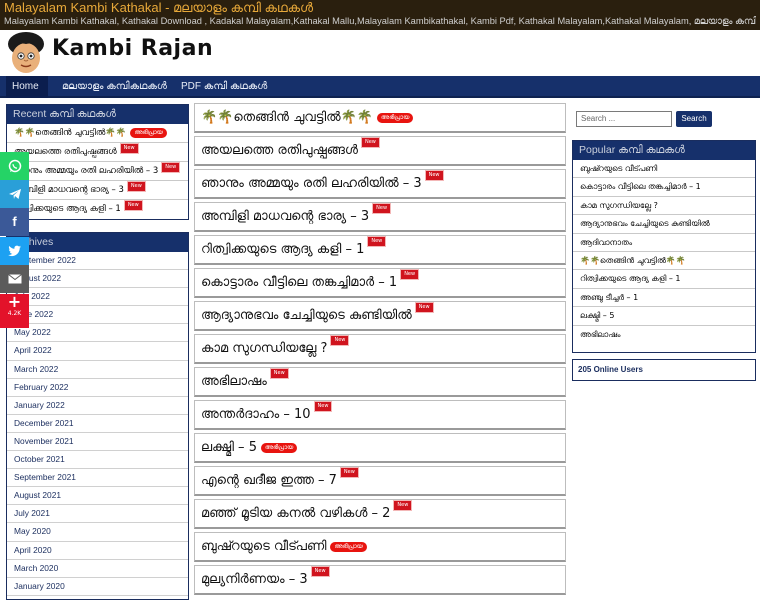 The width and height of the screenshot is (760, 600). What do you see at coordinates (311, 183) in the screenshot?
I see `post-title: ഞാനും അമ്മയും രതി ലഹരിയിൽ – 3` at bounding box center [311, 183].